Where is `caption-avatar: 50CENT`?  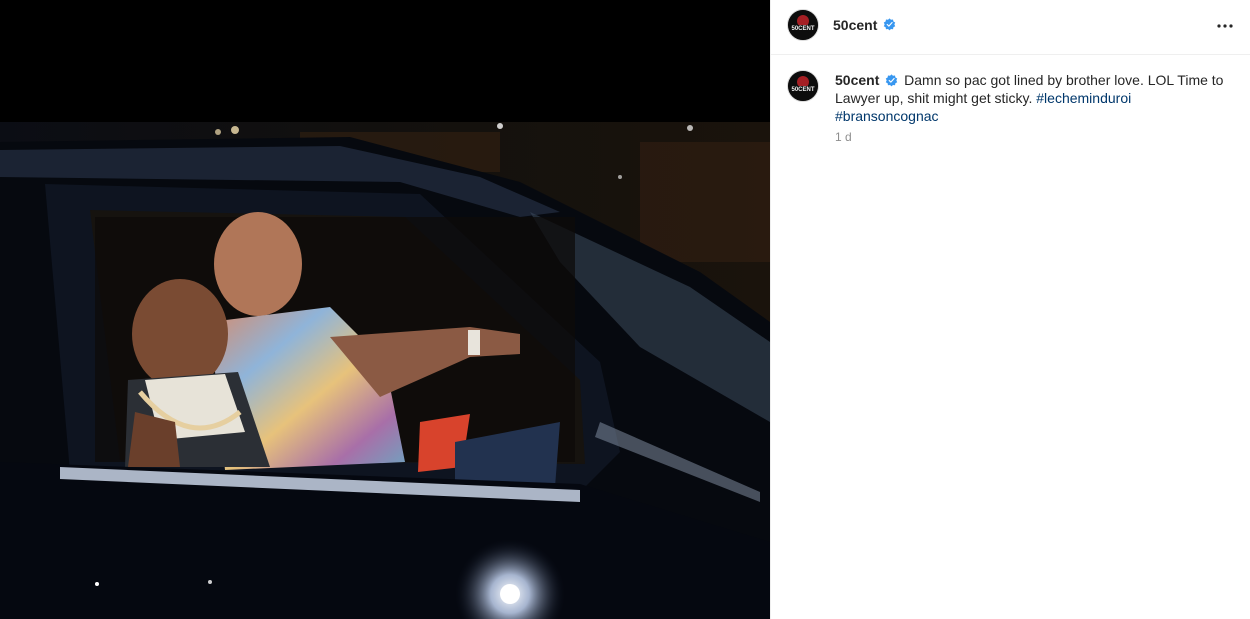
caption-avatar: 50CENT is located at coordinates (803, 86).